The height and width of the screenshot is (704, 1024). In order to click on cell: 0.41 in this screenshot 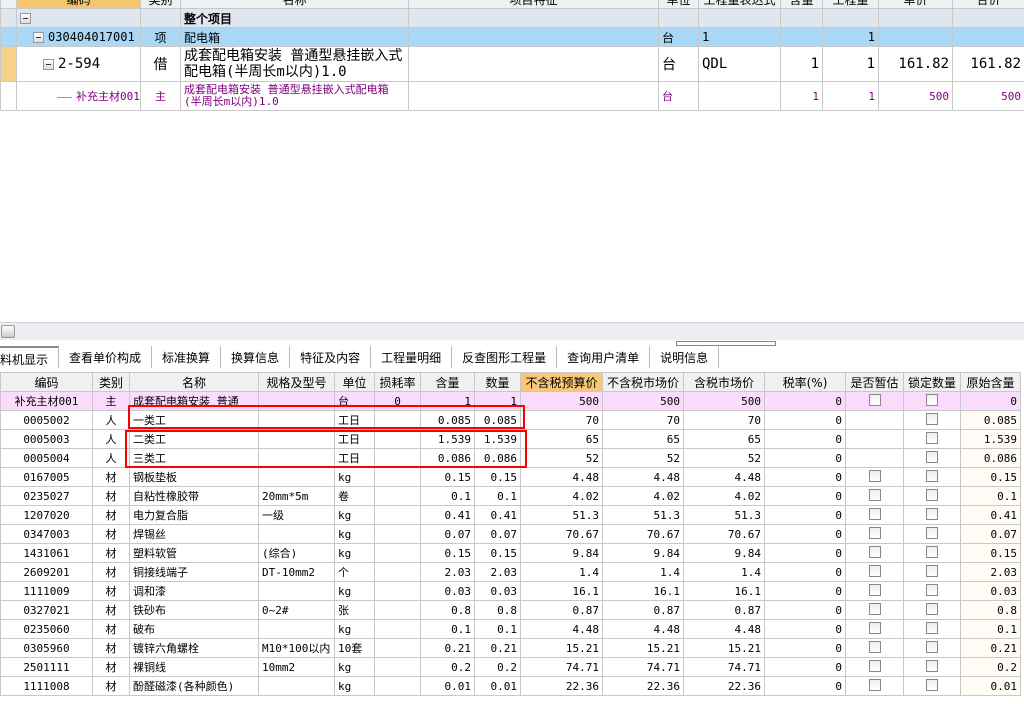, I will do `click(497, 515)`.